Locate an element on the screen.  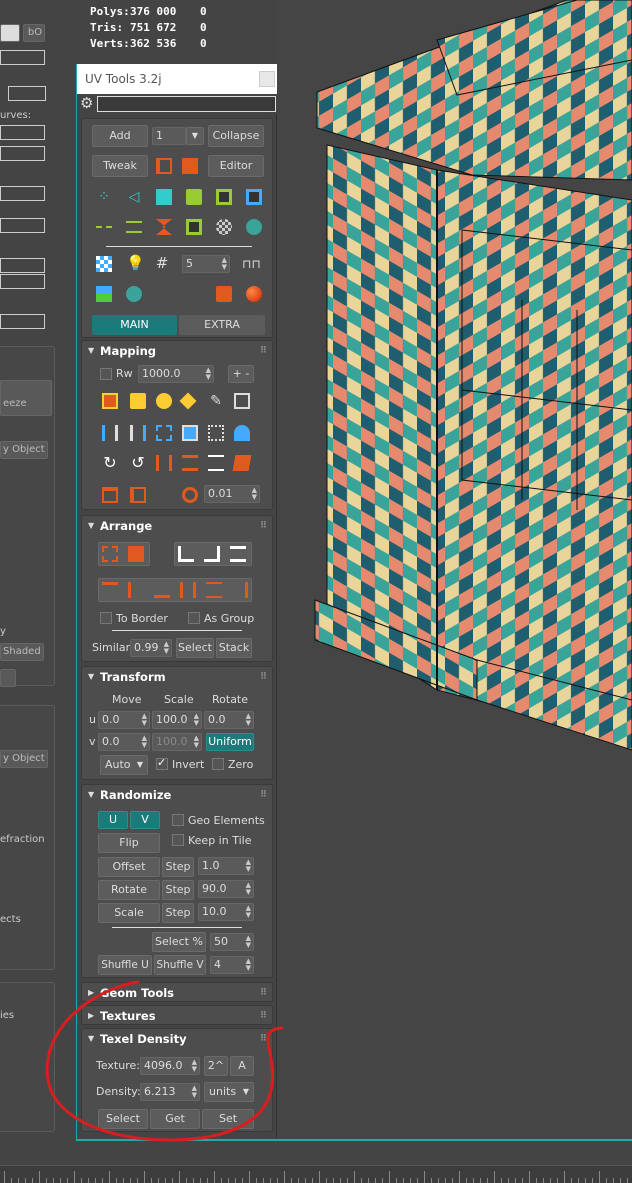
texture-spinner: 4096.0 ▲ ▼ is located at coordinates (170, 1066).